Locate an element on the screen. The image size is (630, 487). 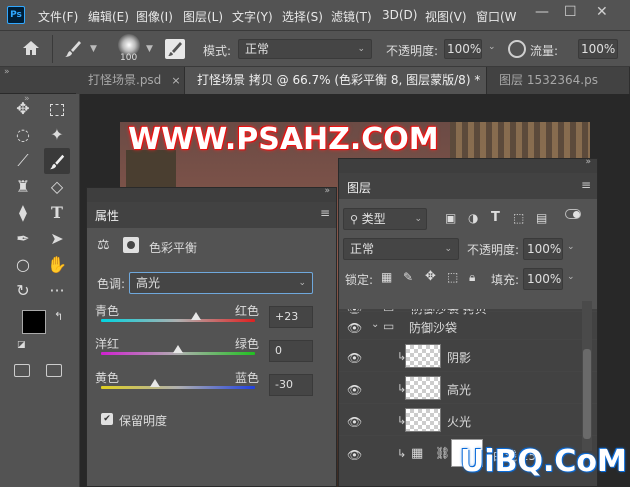
lasso-tool-icon: ◌ is located at coordinates (23, 135).